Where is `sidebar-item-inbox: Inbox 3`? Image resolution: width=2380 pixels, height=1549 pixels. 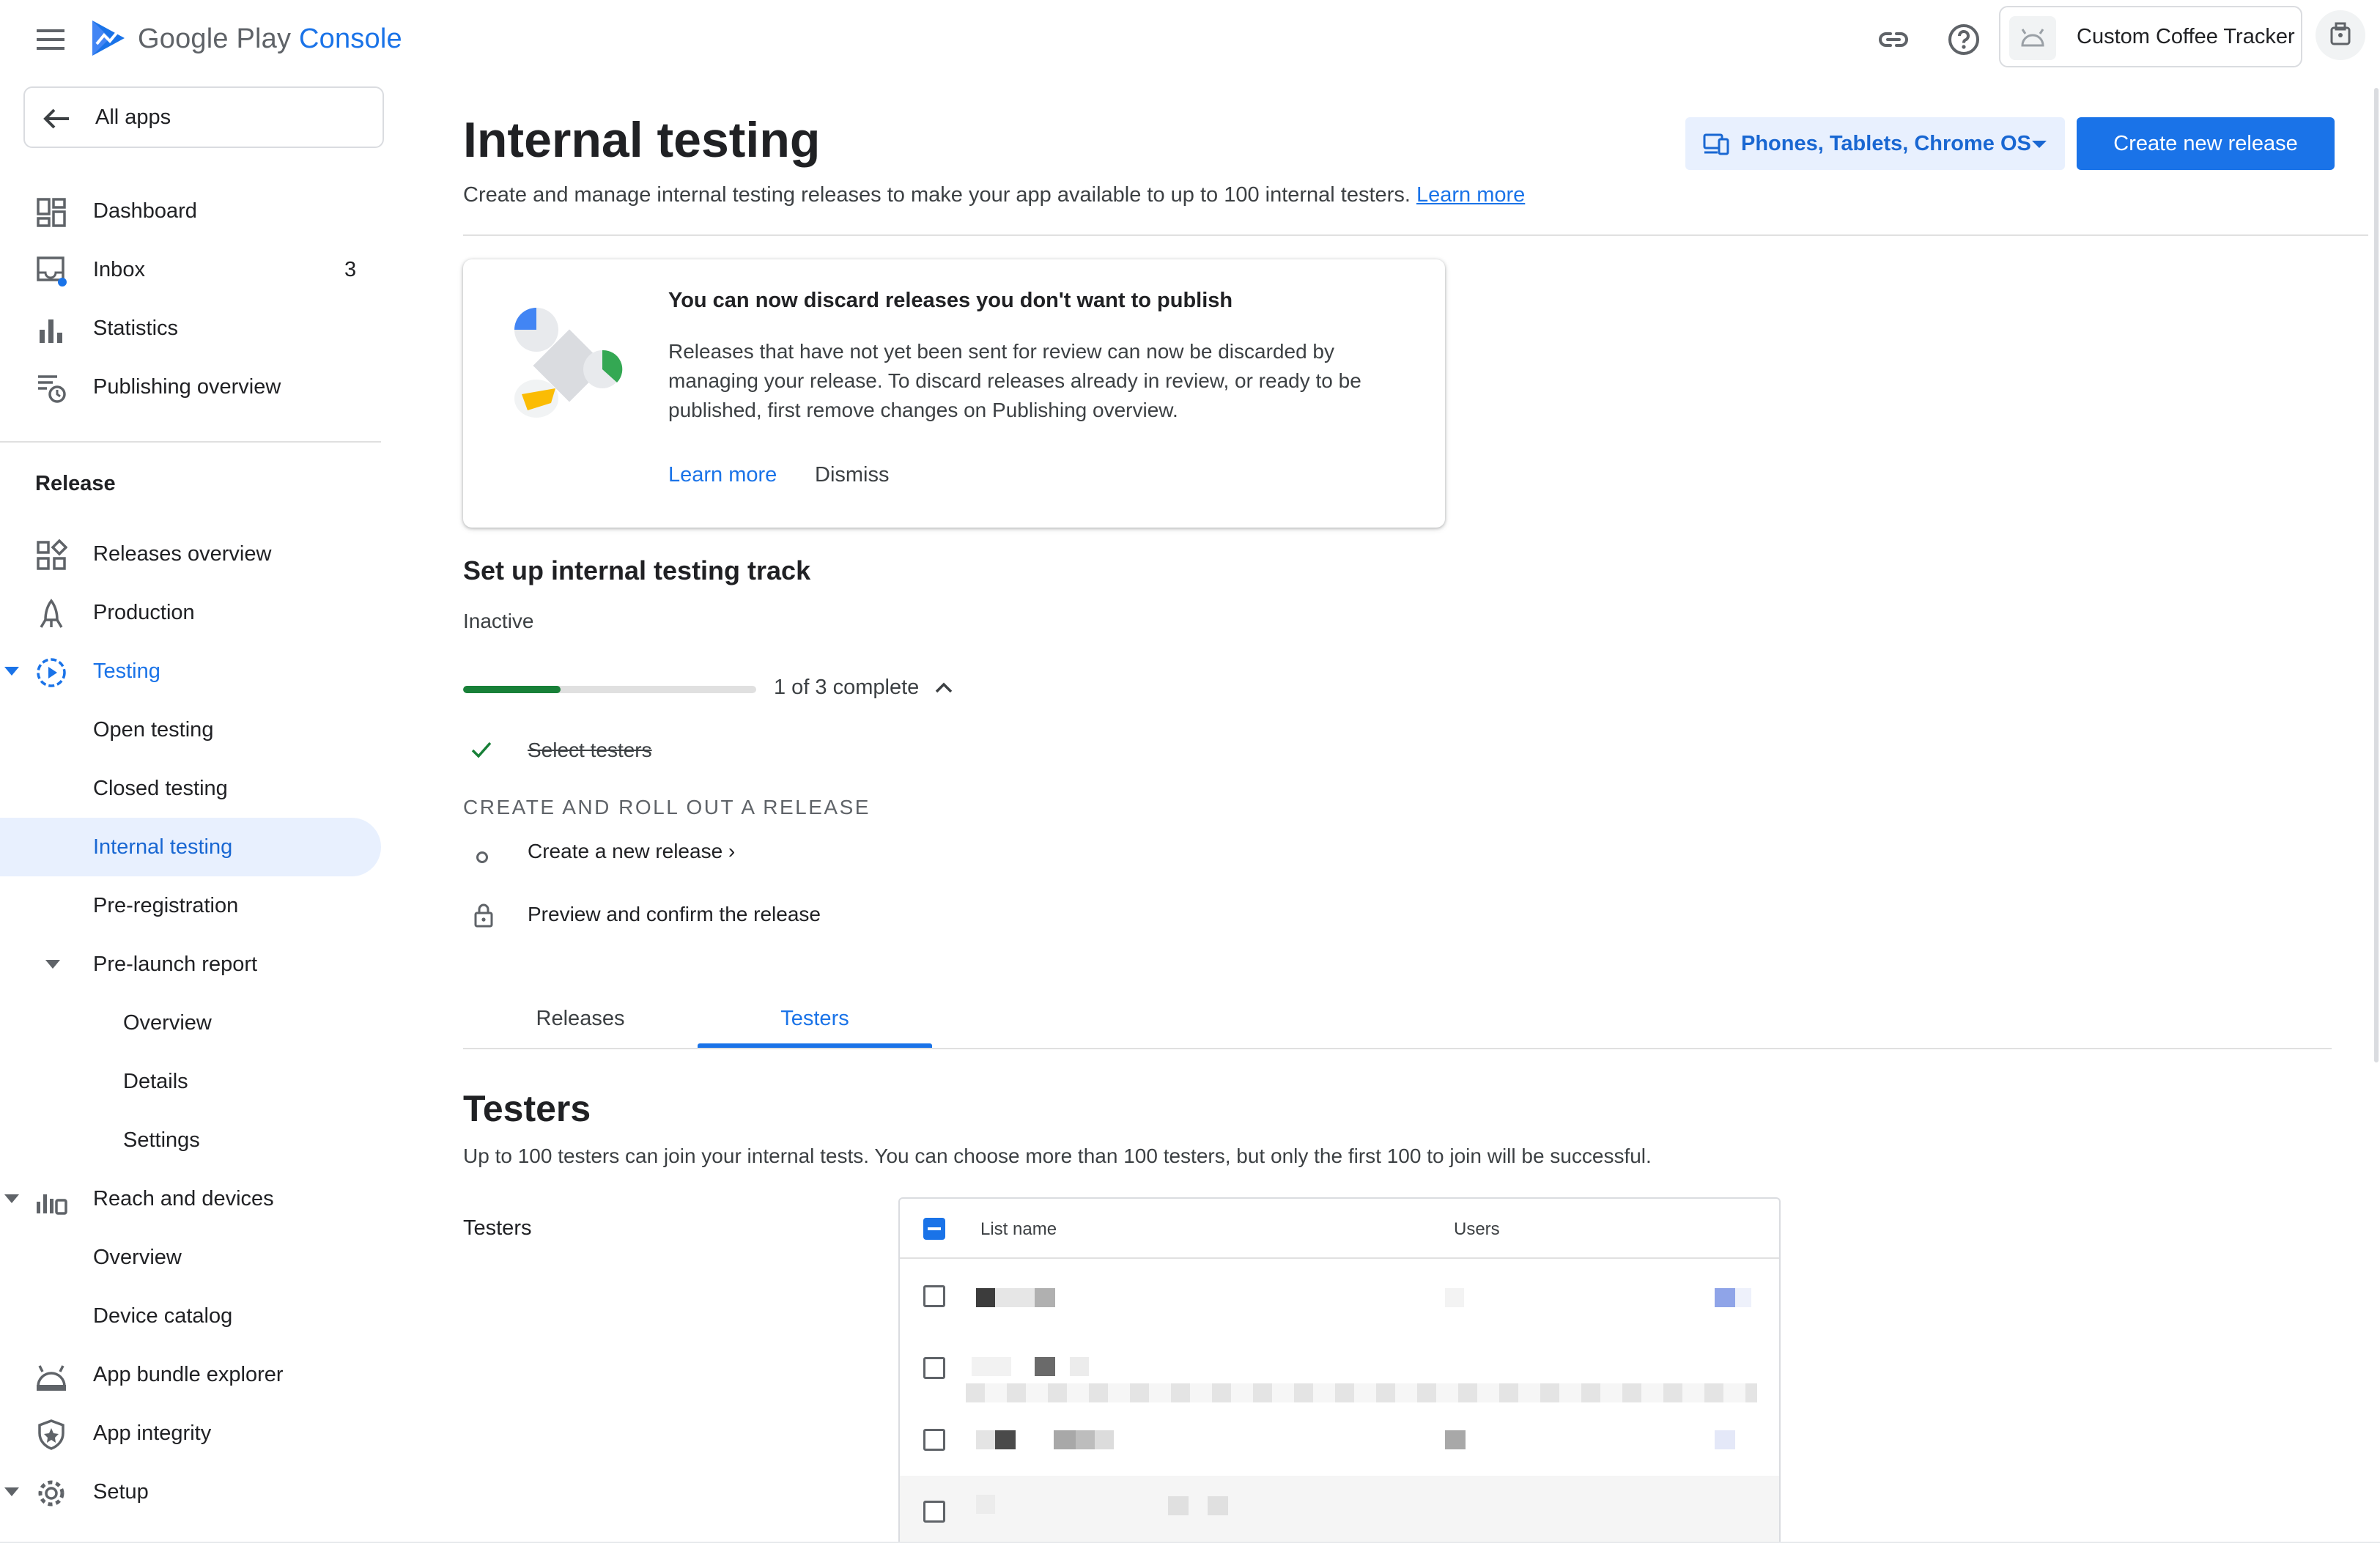 sidebar-item-inbox: Inbox 3 is located at coordinates (194, 269).